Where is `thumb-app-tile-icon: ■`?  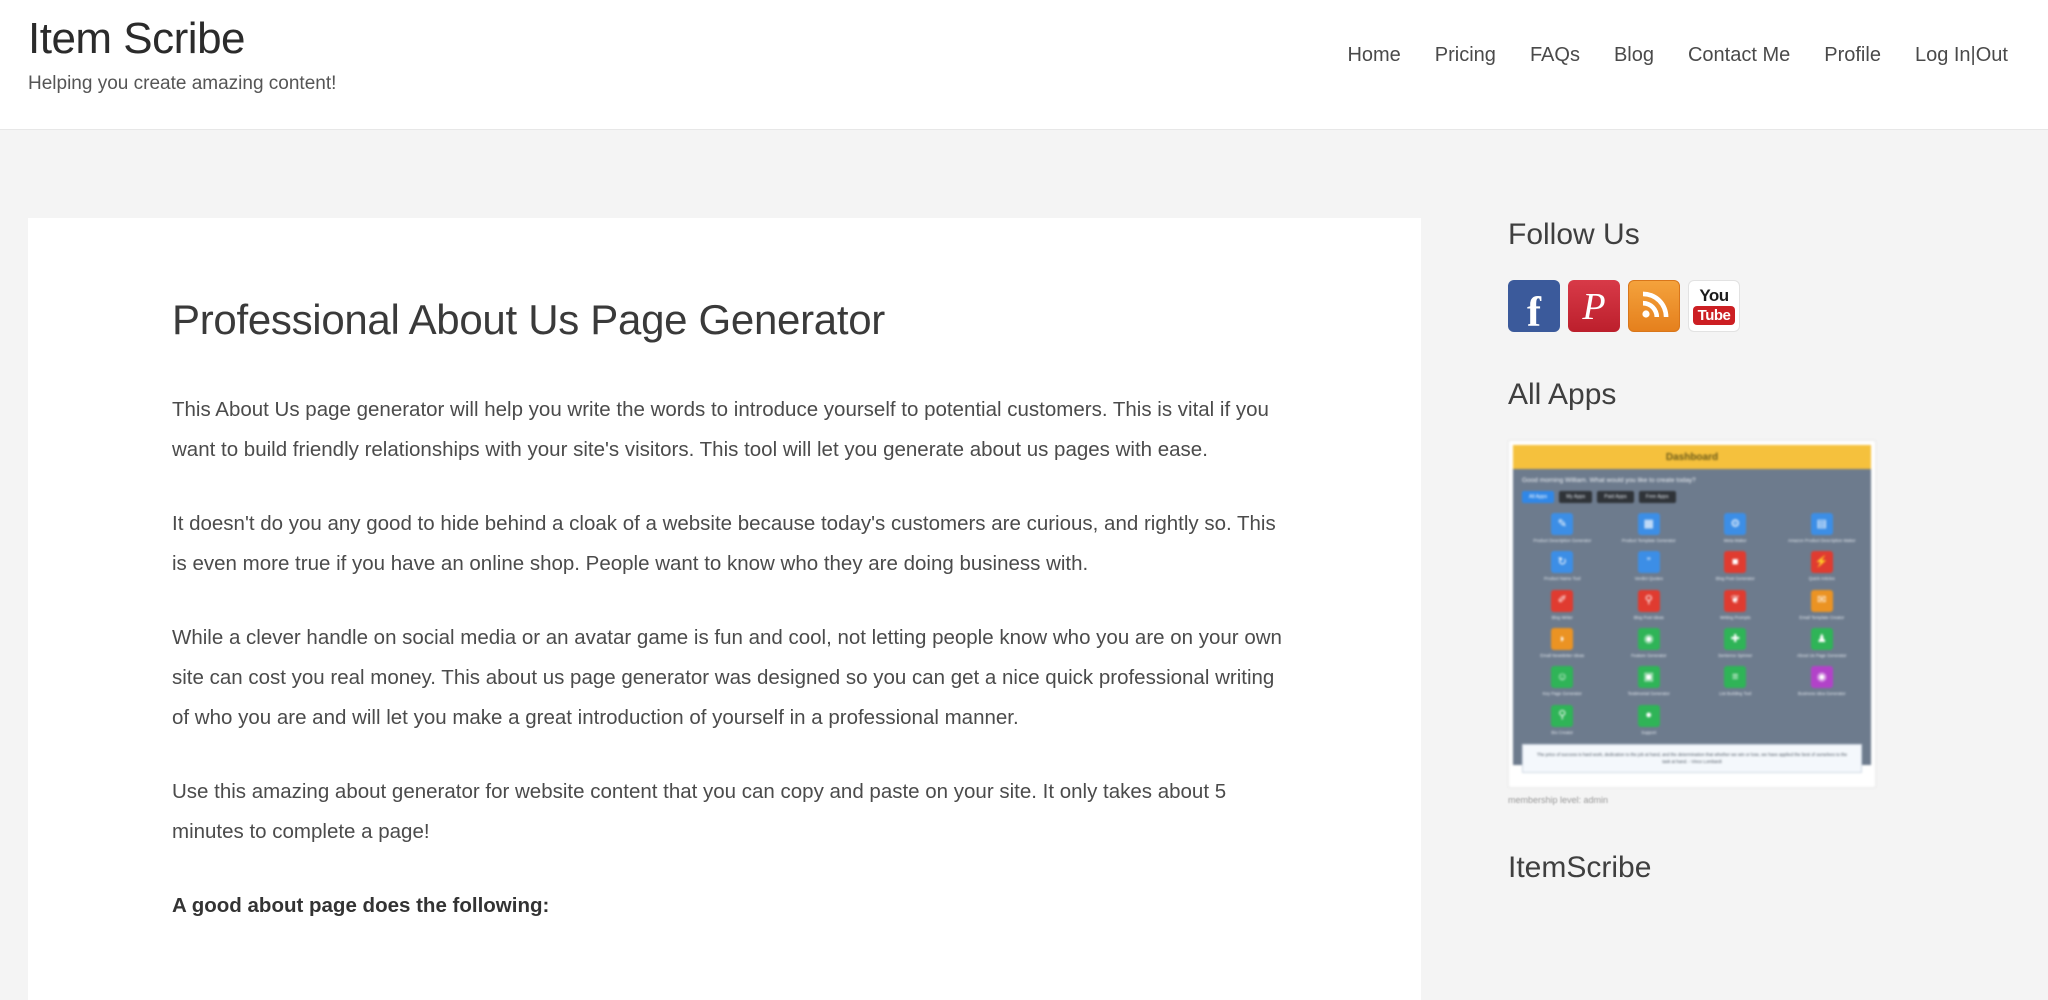
thumb-app-tile-icon: ■ is located at coordinates (1735, 562).